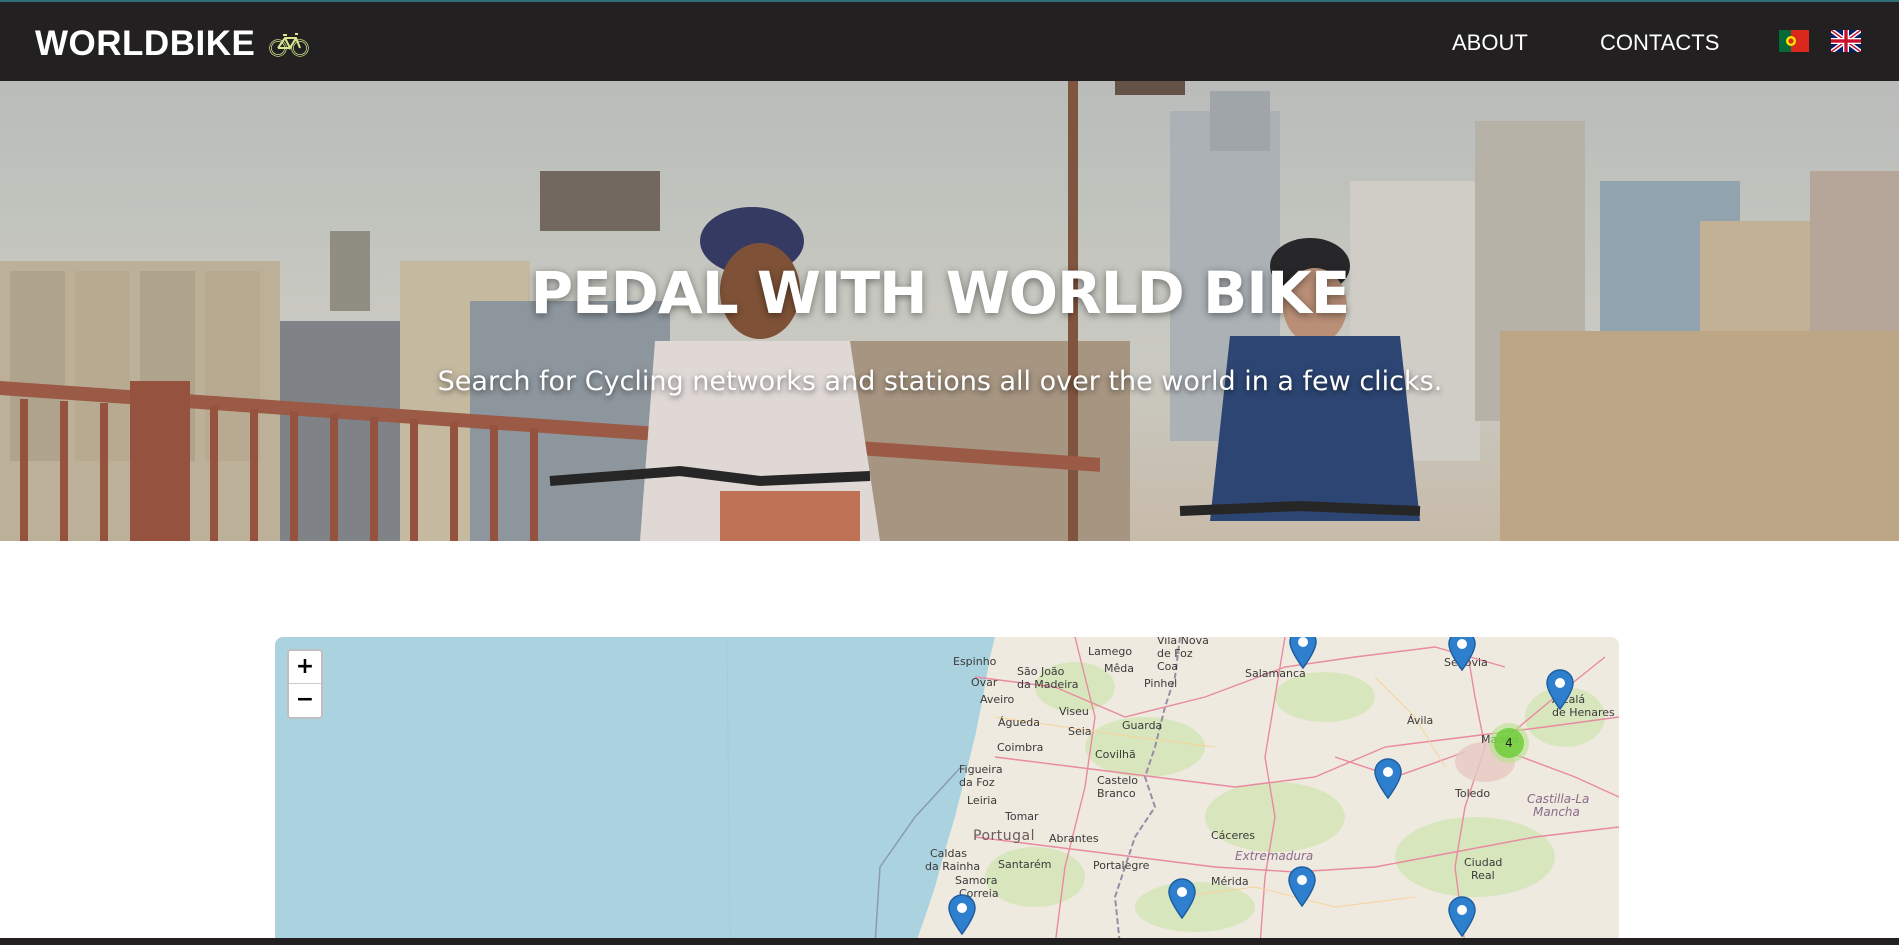 This screenshot has height=945, width=1899. Describe the element at coordinates (982, 800) in the screenshot. I see `map-label-leiria: Leiria` at that location.